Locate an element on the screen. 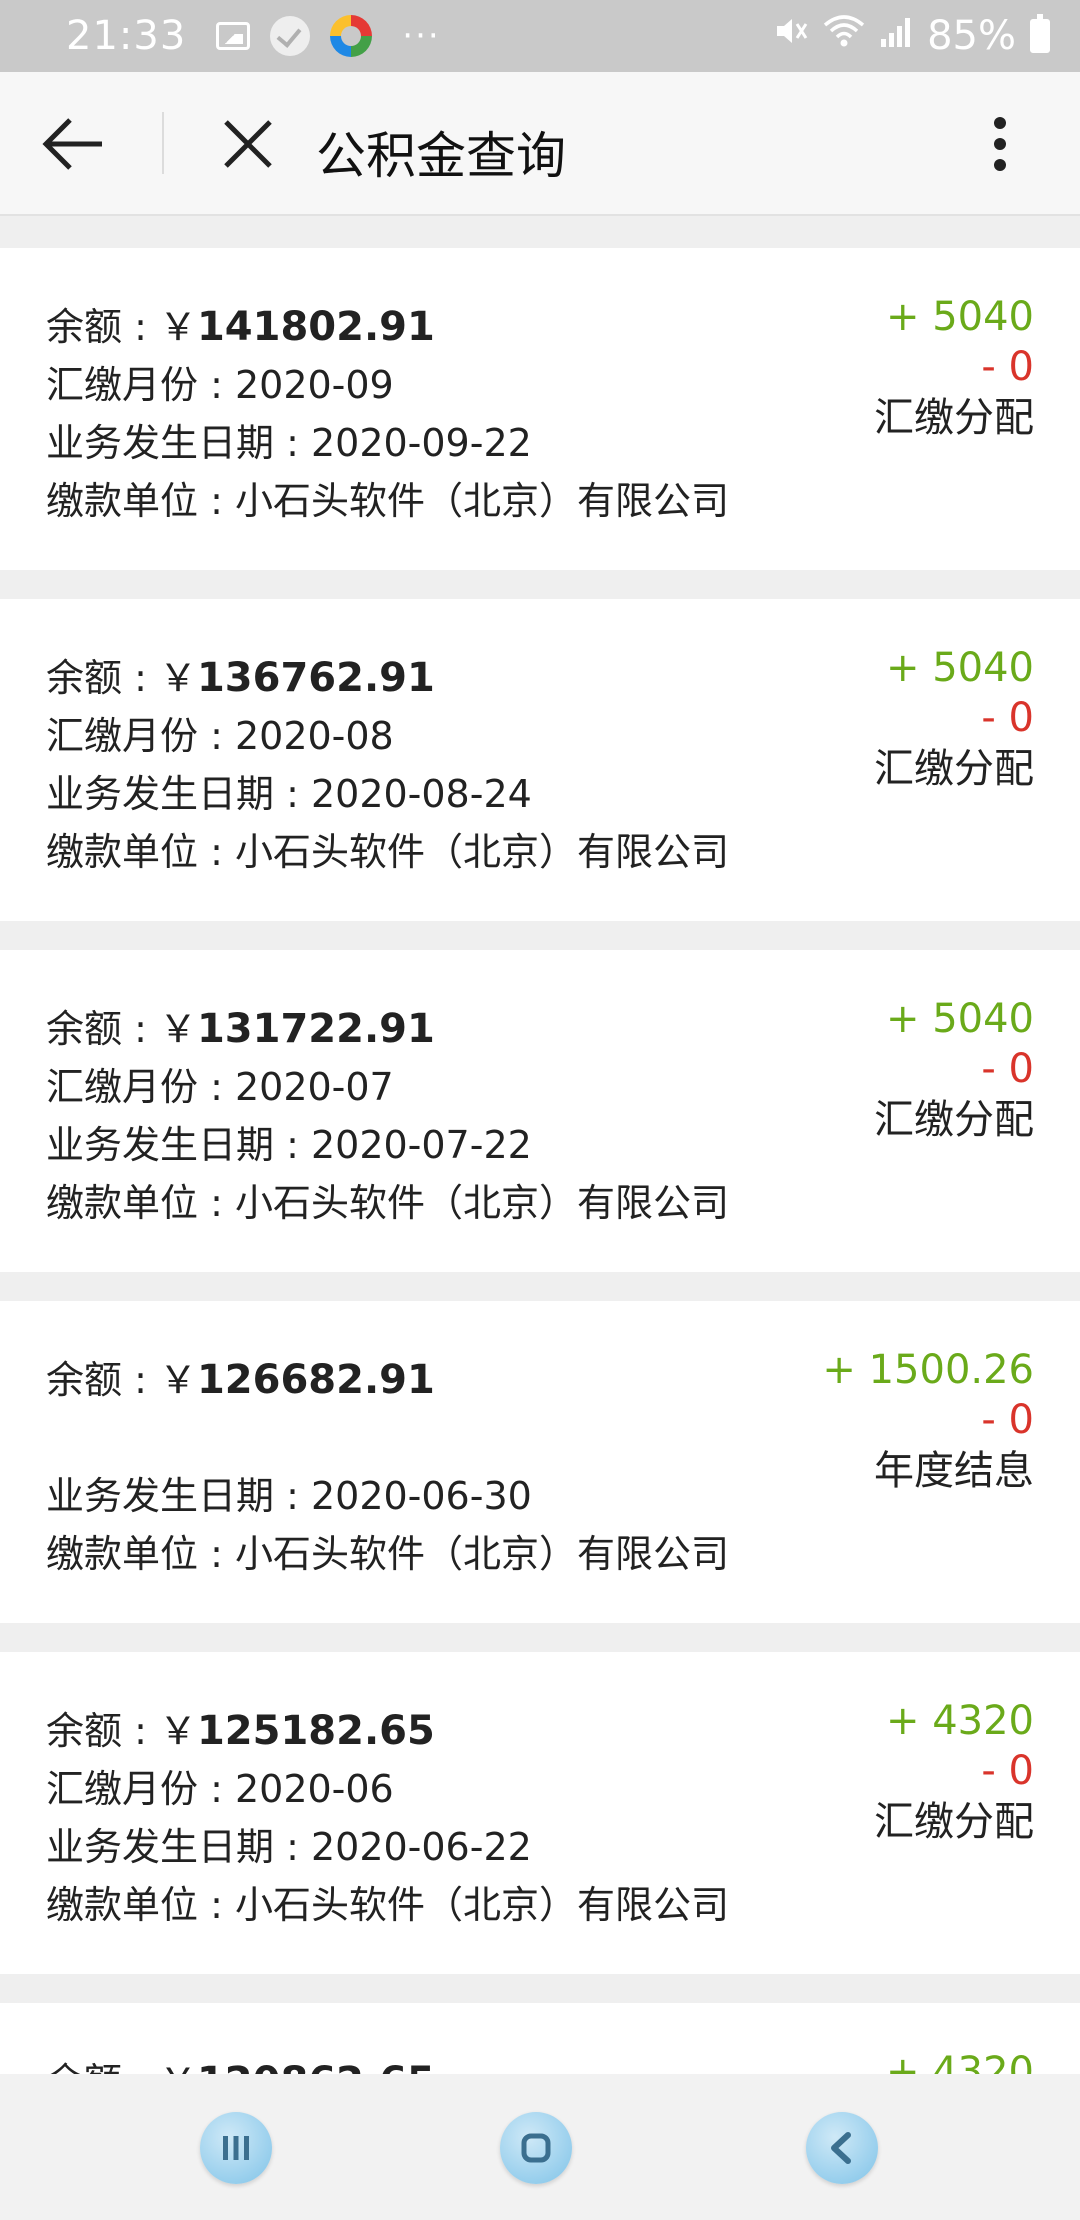  balance-line: 余额 : ￥125182.65 is located at coordinates (387, 1731).